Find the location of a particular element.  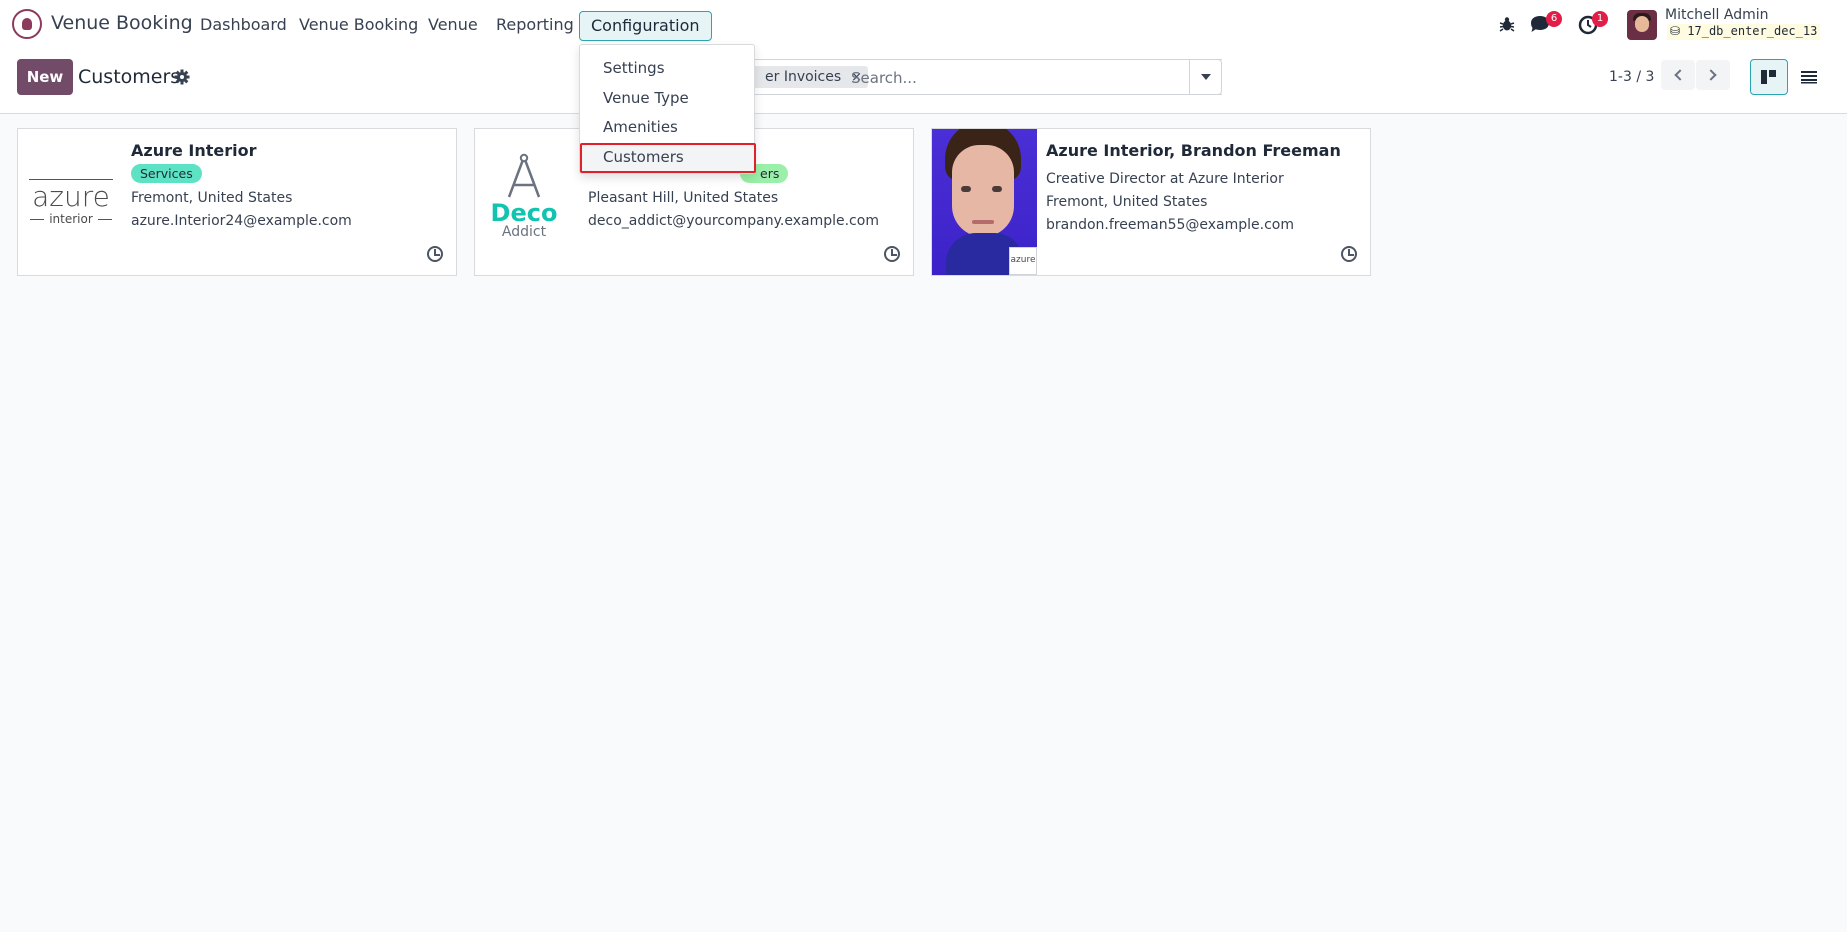

facet-label: er Invoices is located at coordinates (803, 77).